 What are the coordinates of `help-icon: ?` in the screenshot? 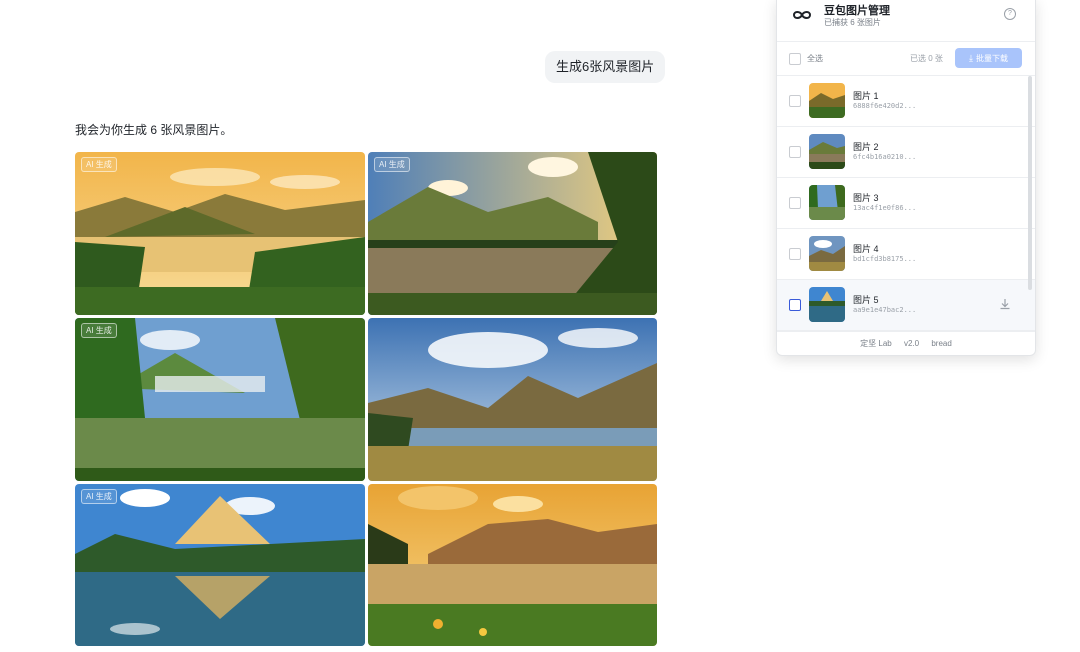 It's located at (1010, 14).